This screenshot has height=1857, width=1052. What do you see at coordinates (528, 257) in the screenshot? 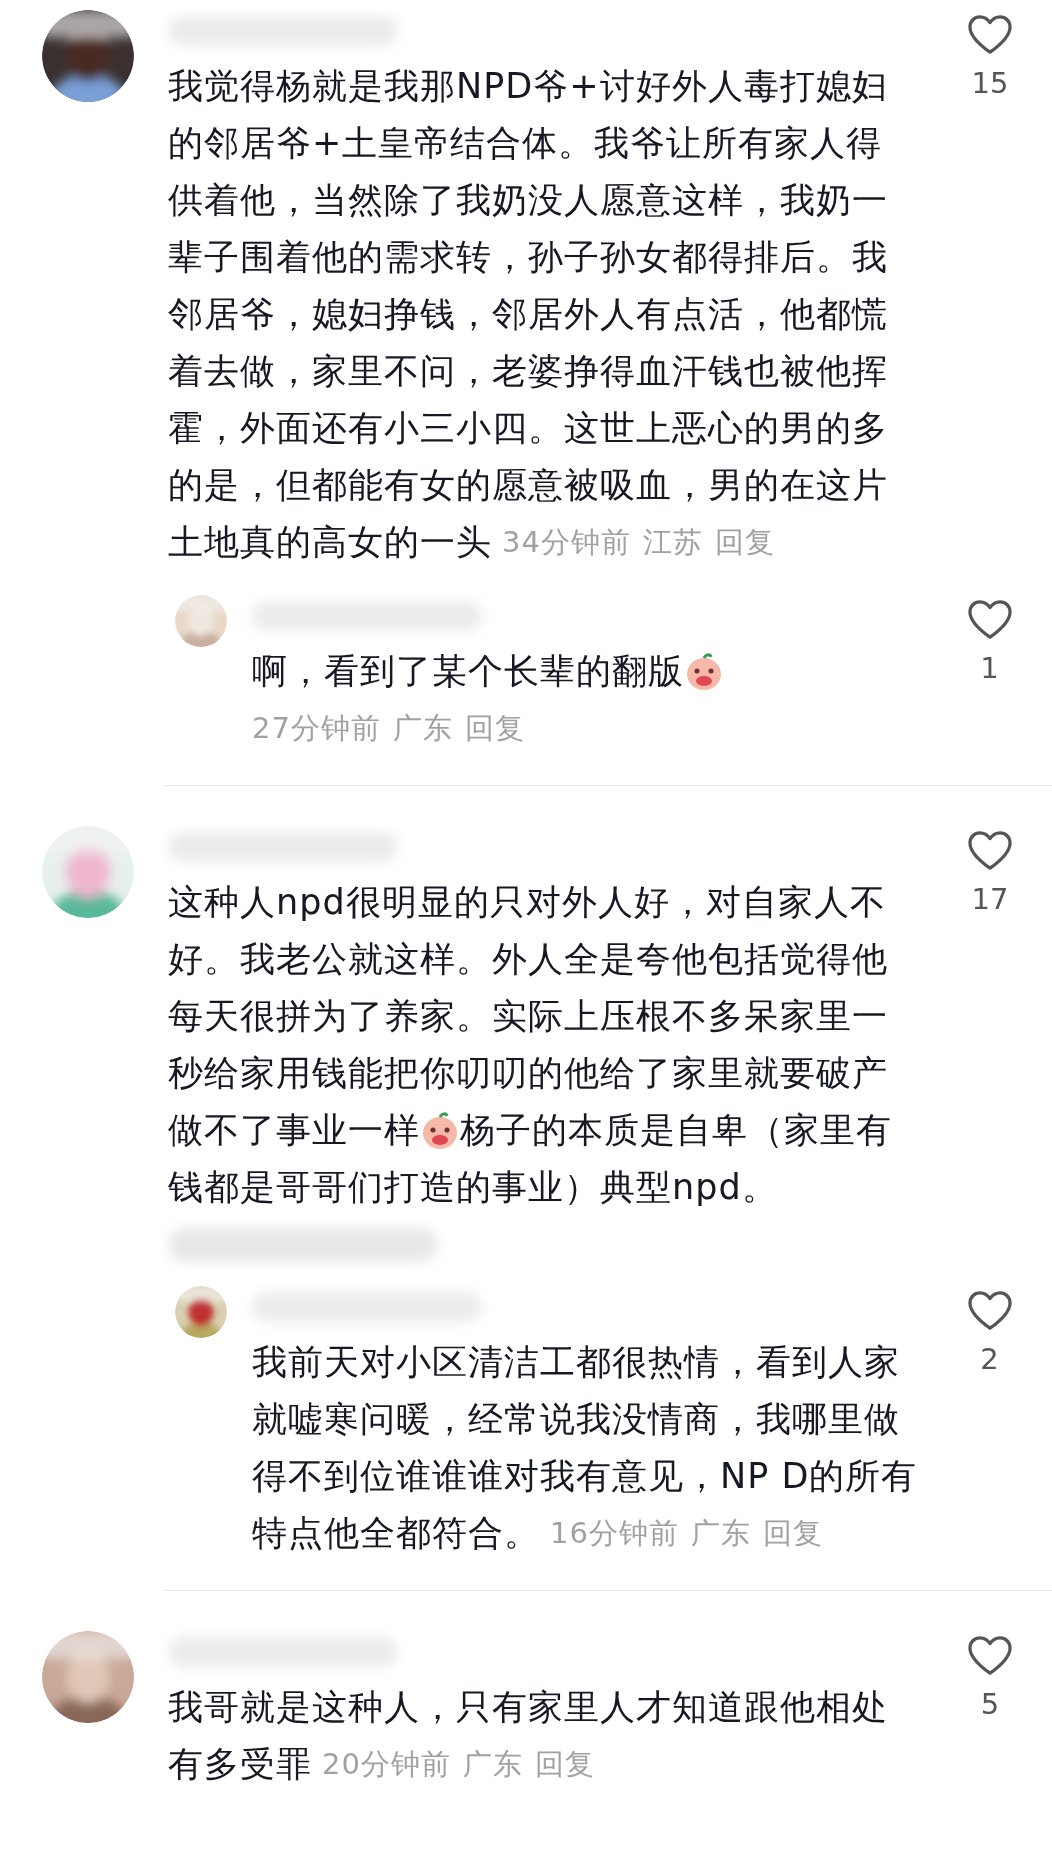
I see `comment-text: 辈子围着他的需求转，孙子孙女都得排后。我` at bounding box center [528, 257].